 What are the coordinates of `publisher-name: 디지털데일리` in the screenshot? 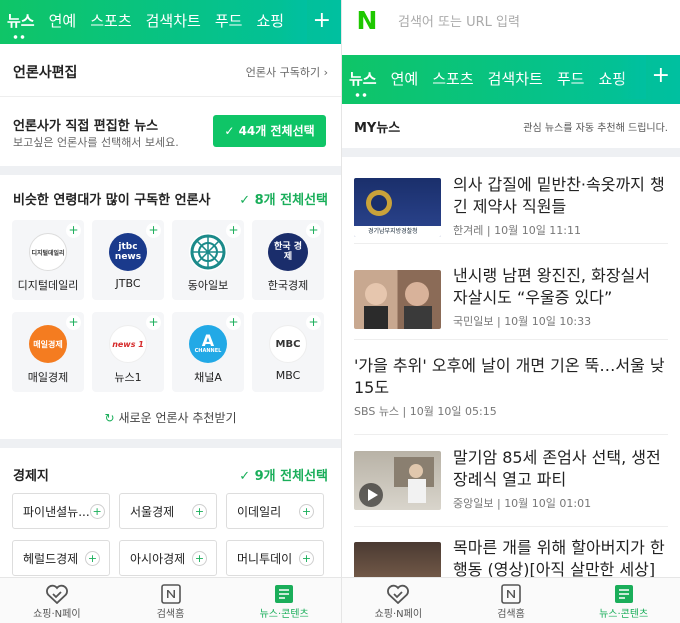 It's located at (48, 285).